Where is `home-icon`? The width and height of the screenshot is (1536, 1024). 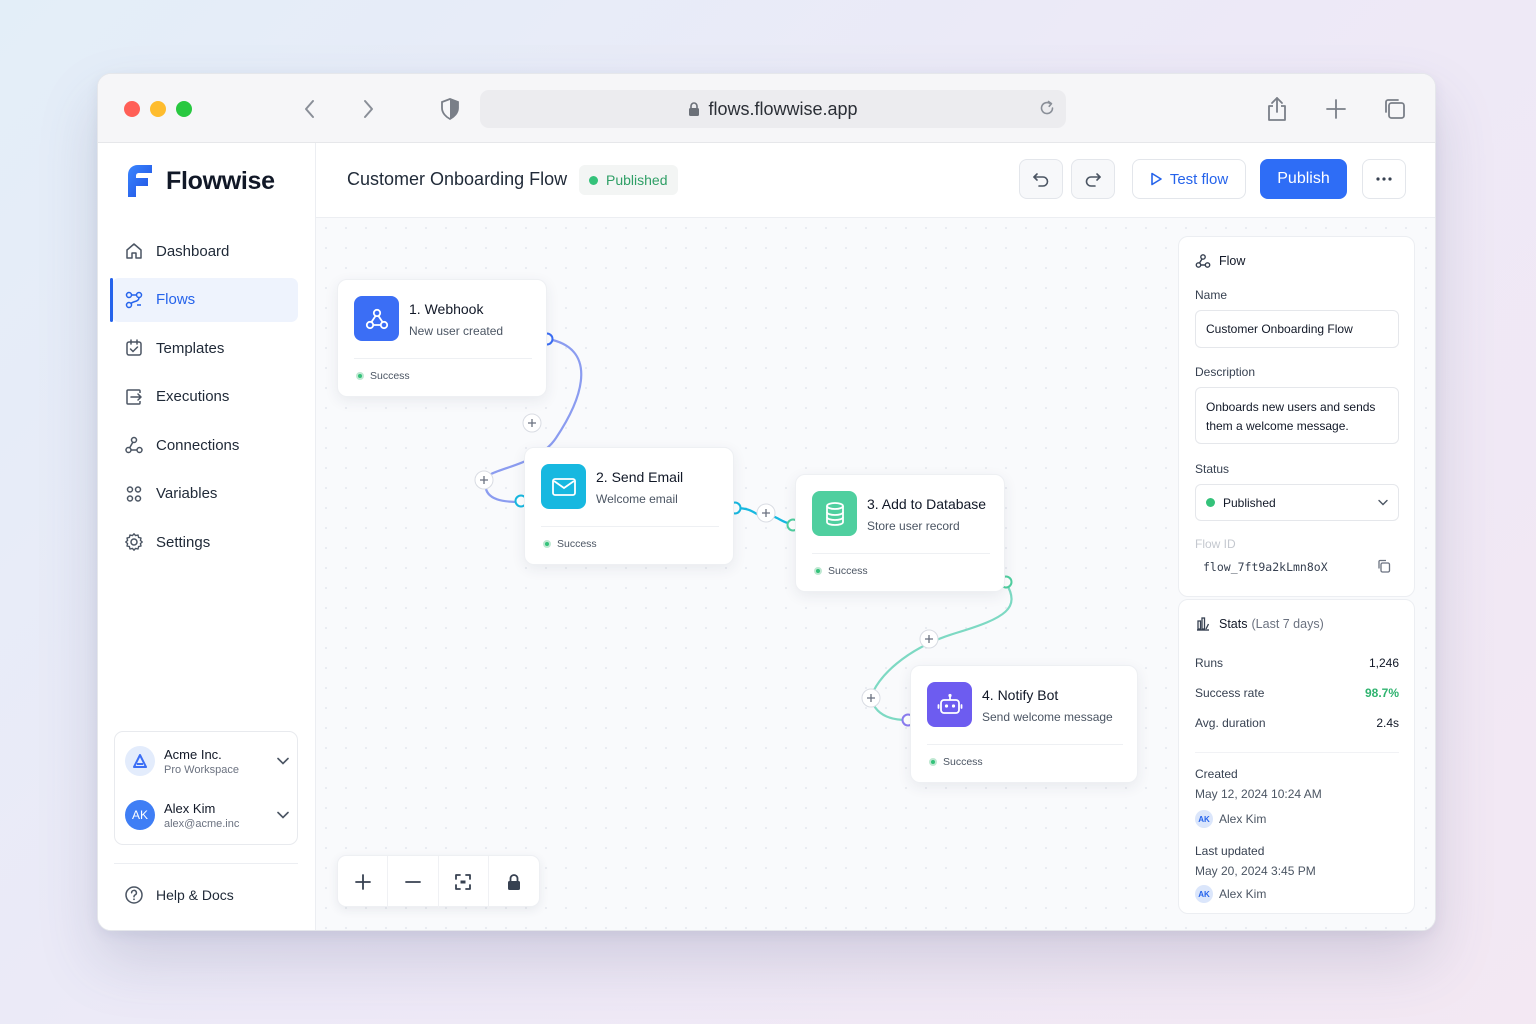 home-icon is located at coordinates (134, 251).